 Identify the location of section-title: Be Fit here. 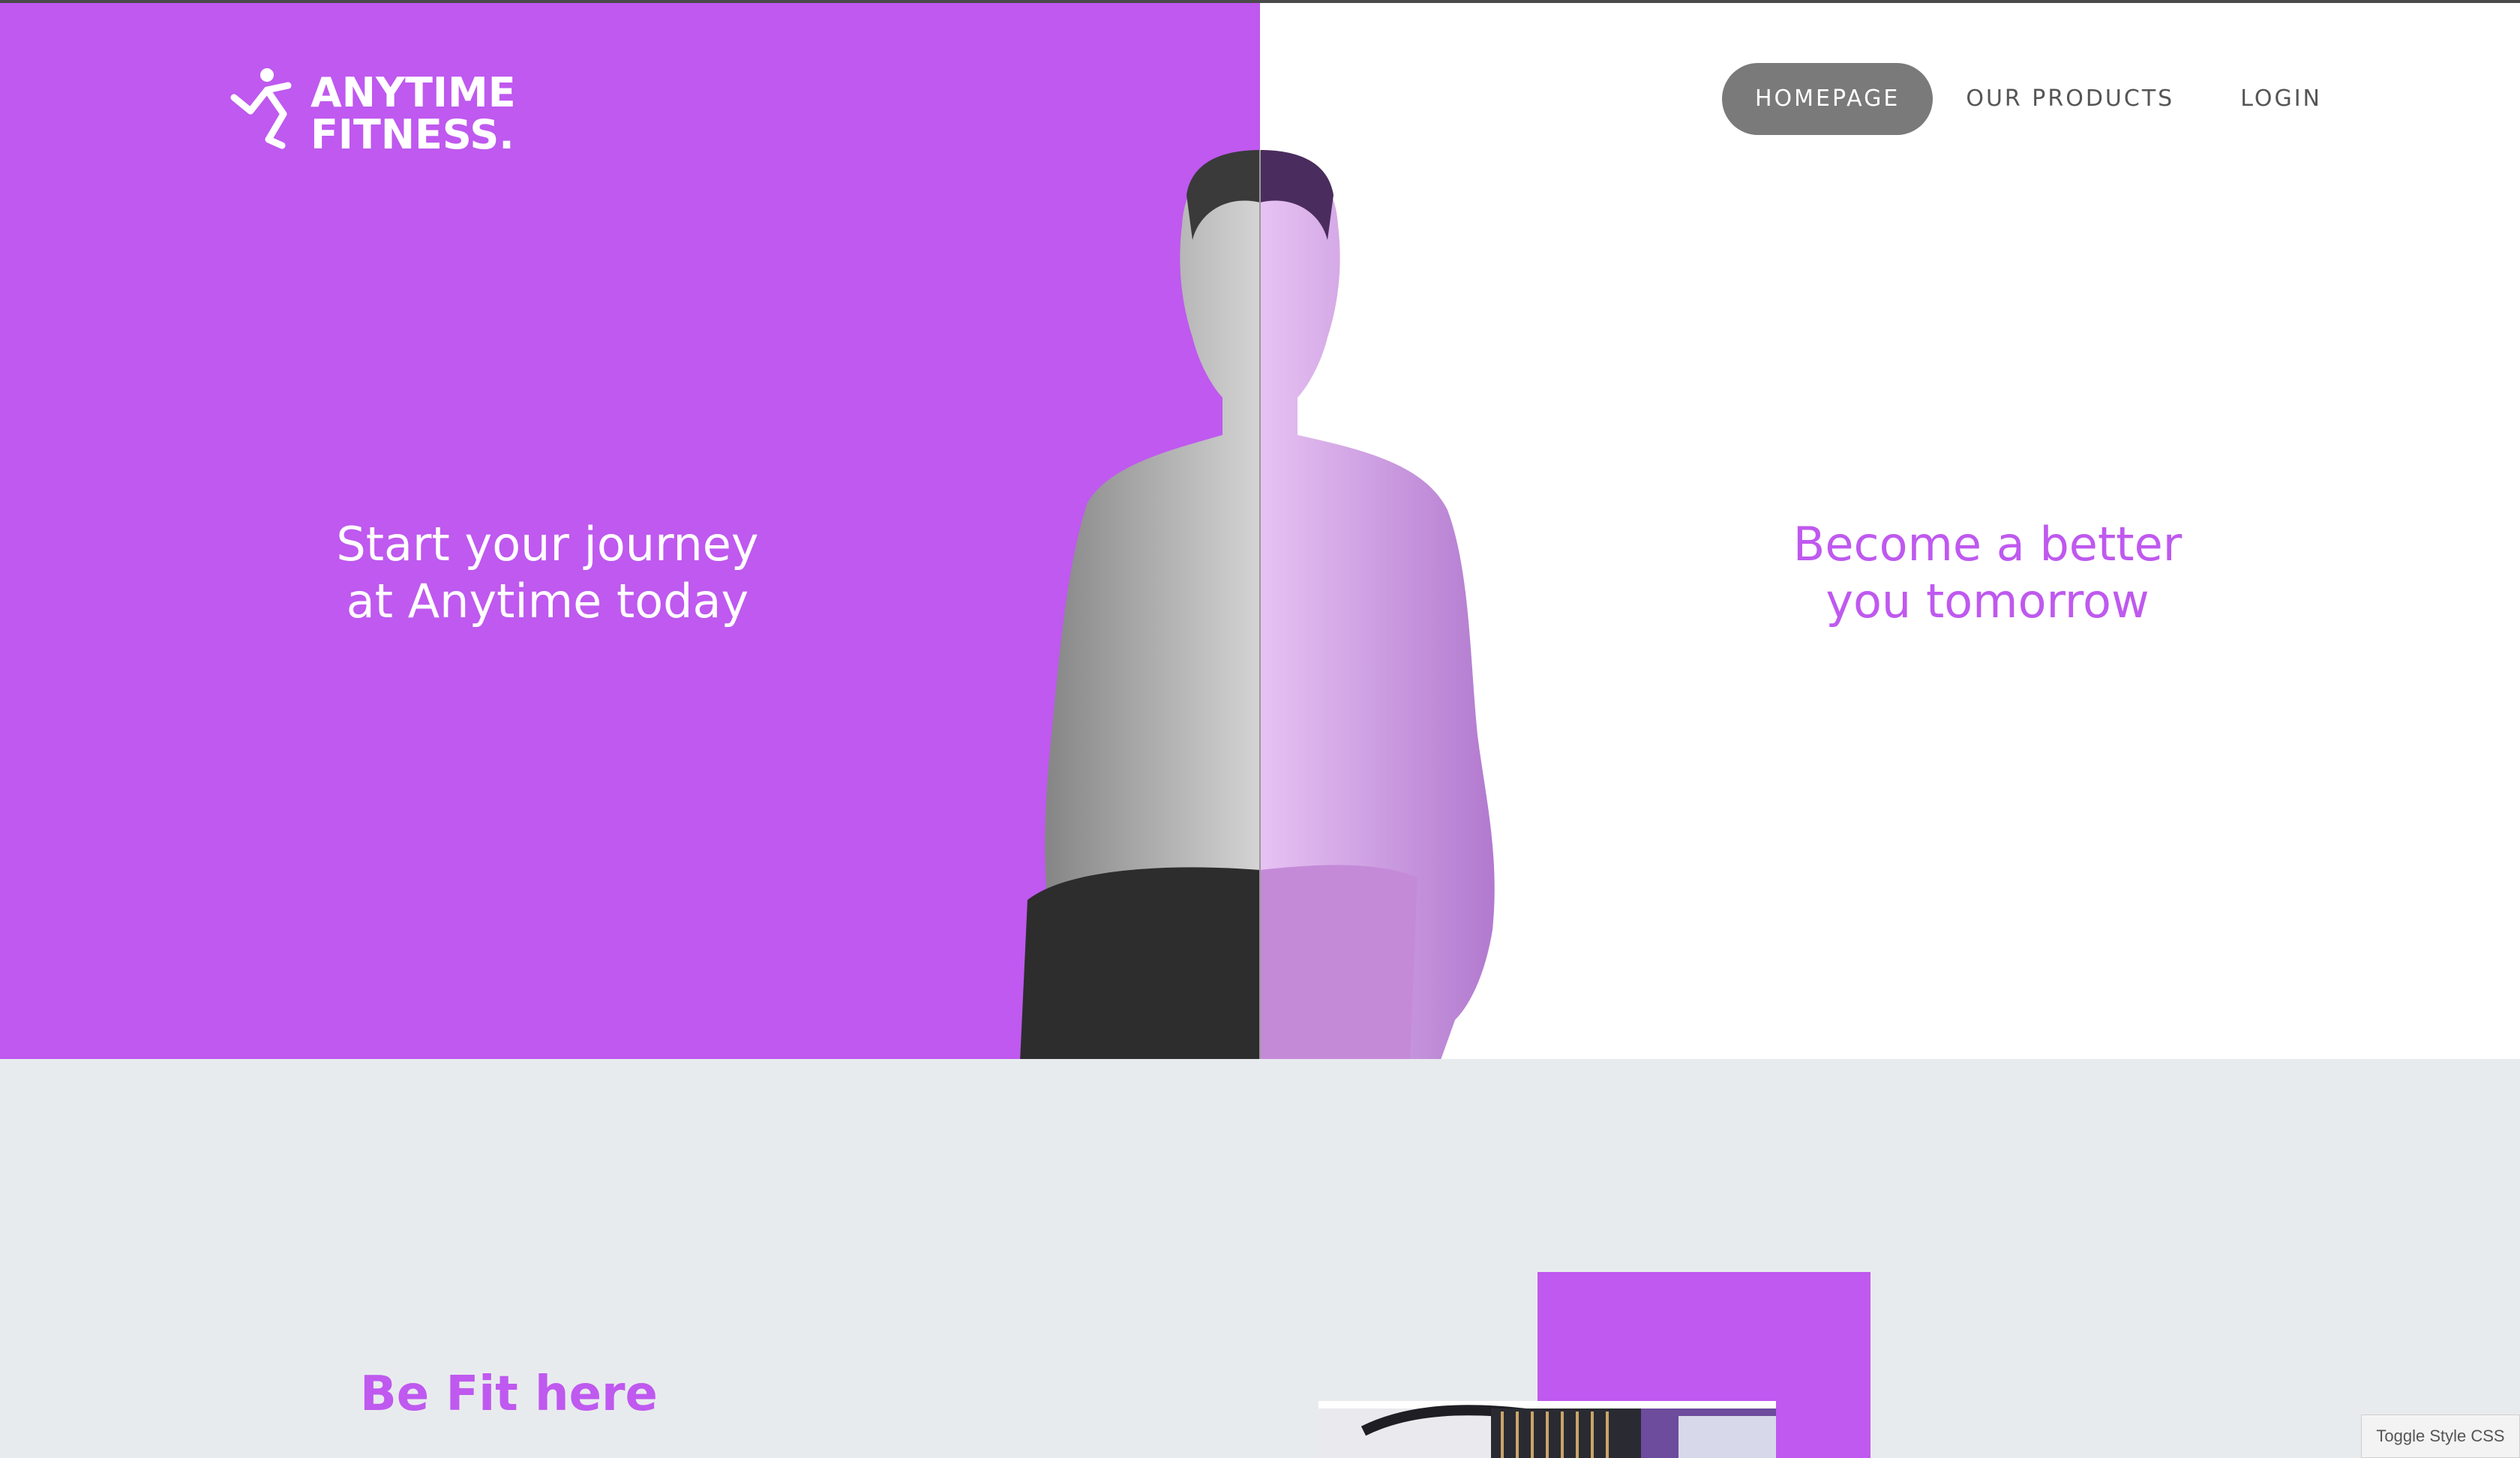
(509, 1394).